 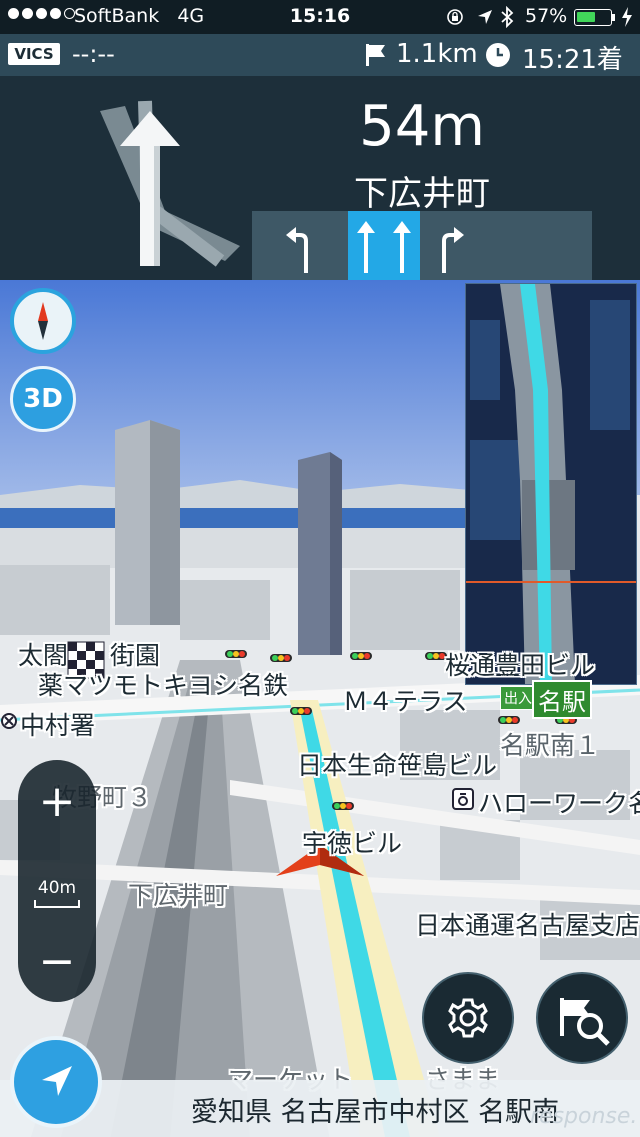 I want to click on navigation-arrow-icon, so click(x=57, y=1081).